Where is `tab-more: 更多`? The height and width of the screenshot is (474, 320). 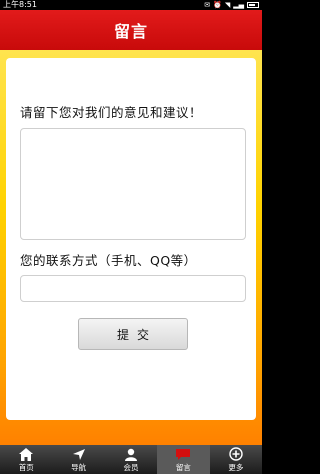 tab-more: 更多 is located at coordinates (236, 459).